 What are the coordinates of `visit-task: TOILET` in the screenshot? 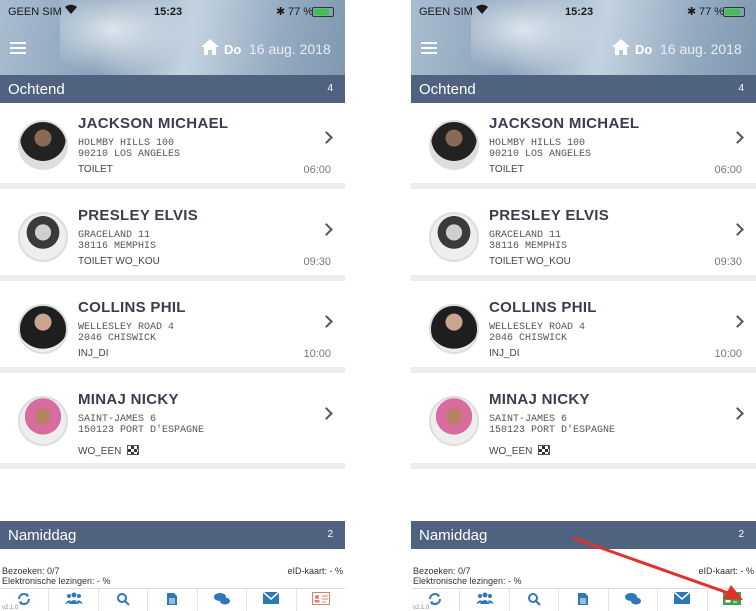 It's located at (95, 169).